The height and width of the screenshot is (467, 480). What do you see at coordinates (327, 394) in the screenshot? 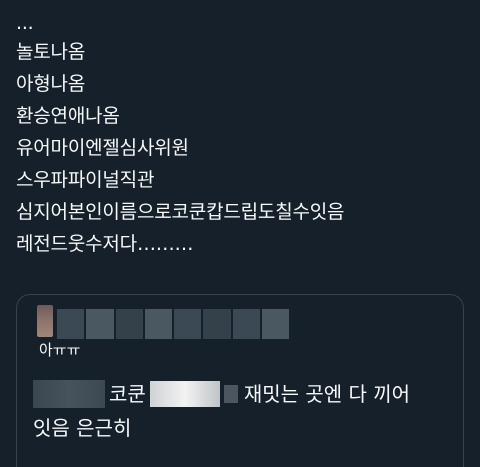
I see `quote-text-segment: 재밋는 곳엔 다 끼어` at bounding box center [327, 394].